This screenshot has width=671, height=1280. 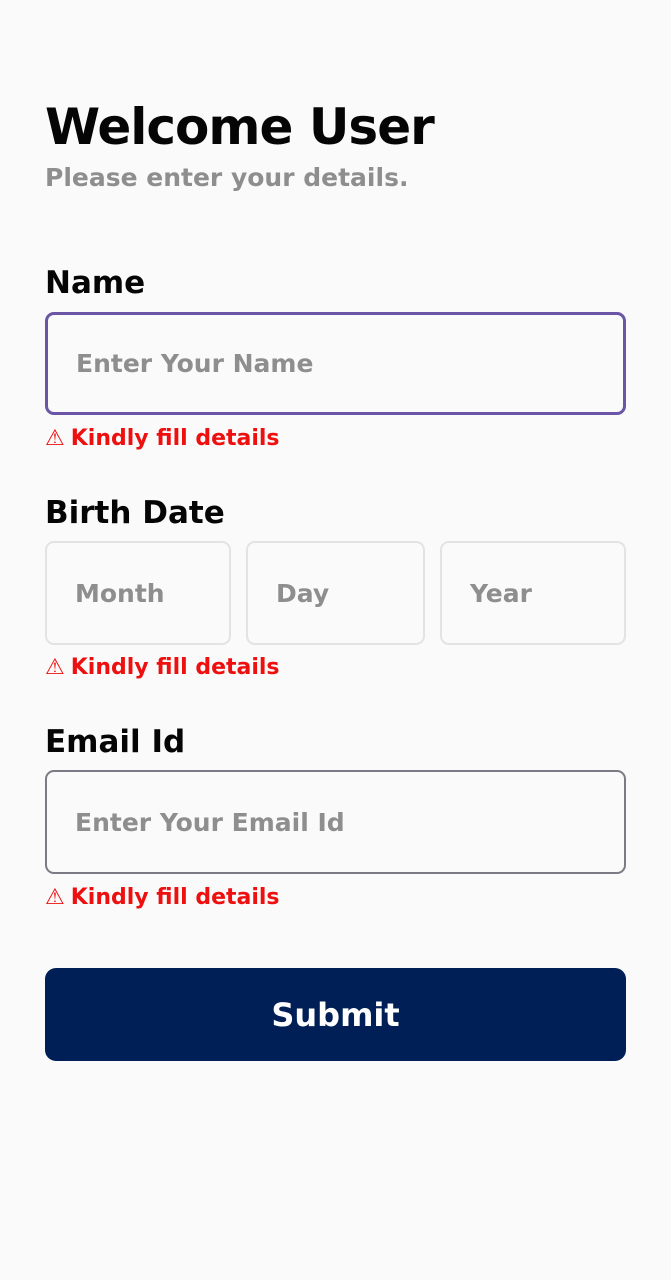 I want to click on page-title: Welcome User, so click(x=240, y=127).